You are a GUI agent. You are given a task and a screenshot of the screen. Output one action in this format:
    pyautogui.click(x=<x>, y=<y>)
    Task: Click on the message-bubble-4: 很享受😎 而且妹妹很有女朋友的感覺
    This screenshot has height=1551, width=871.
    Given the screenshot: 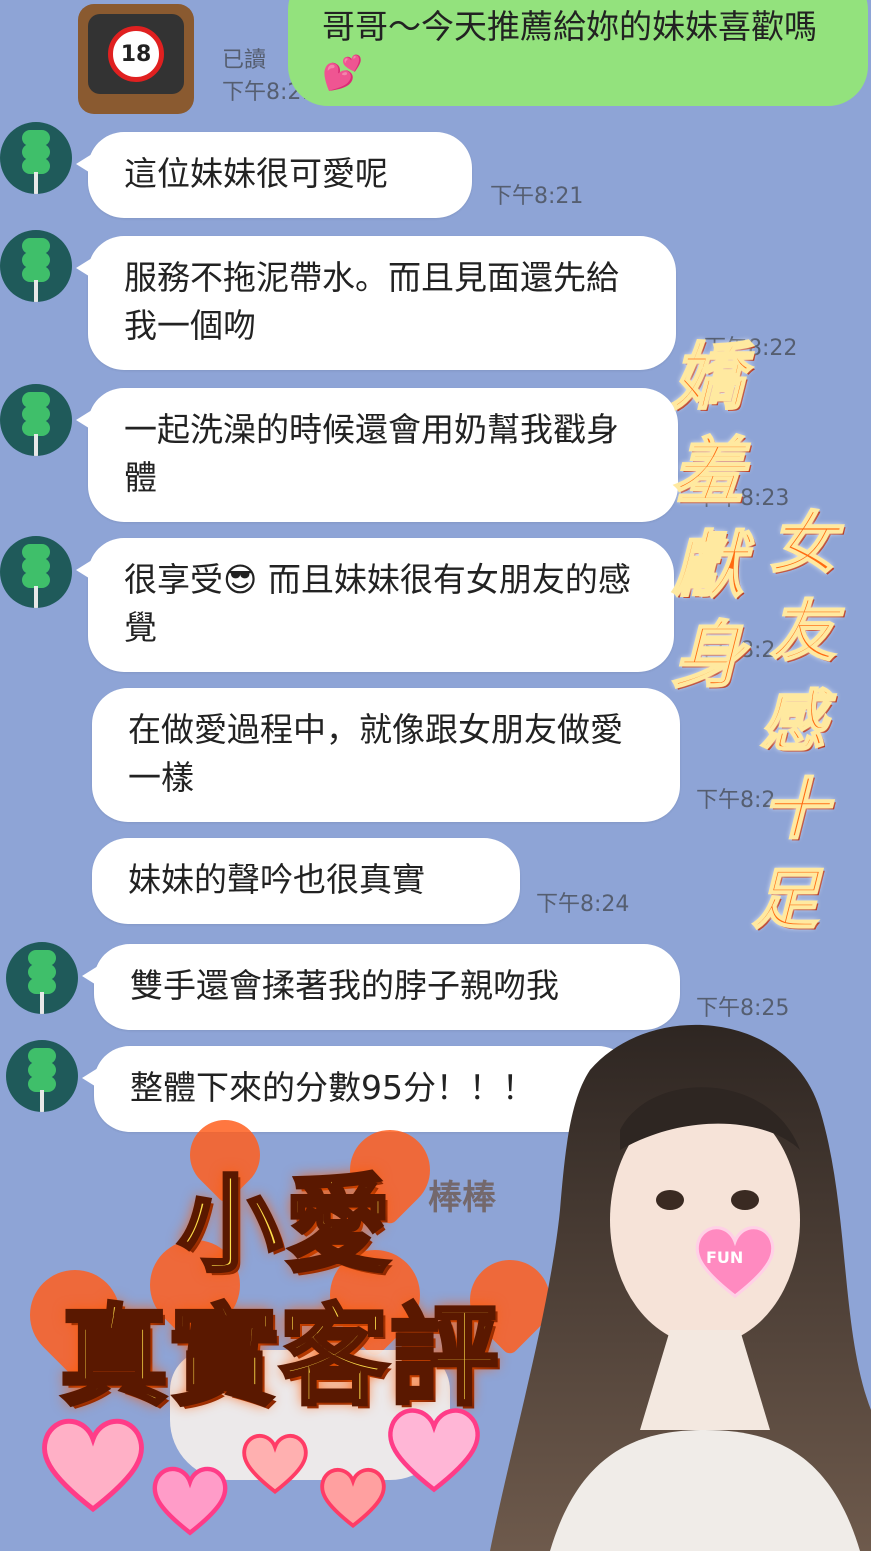 What is the action you would take?
    pyautogui.click(x=375, y=605)
    